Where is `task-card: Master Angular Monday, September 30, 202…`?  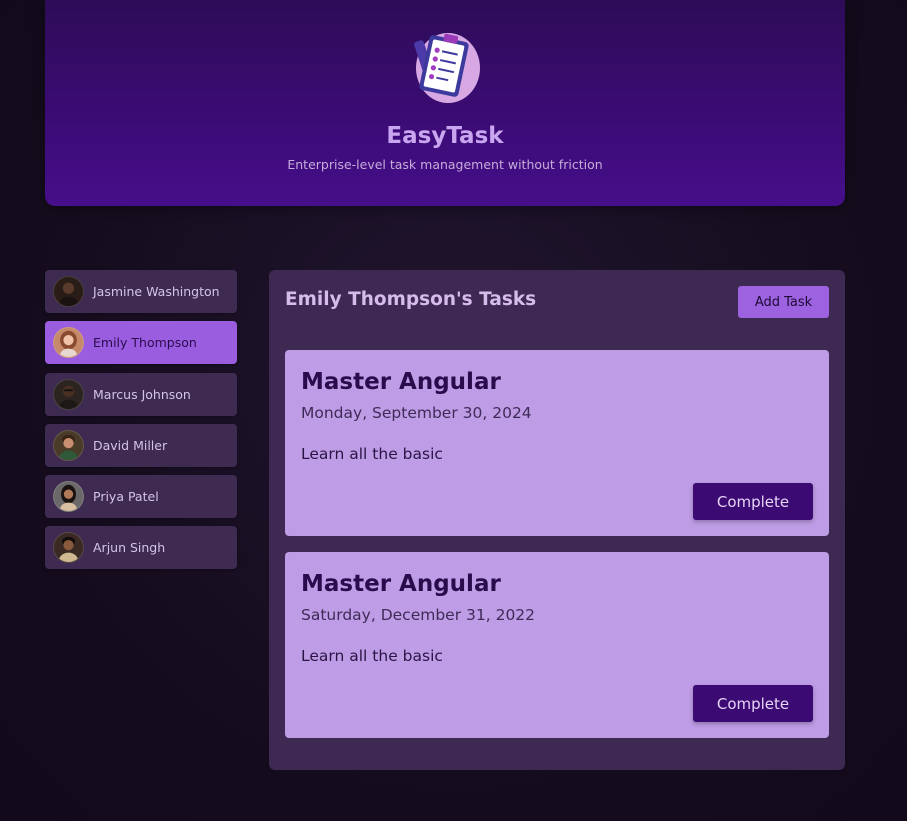 task-card: Master Angular Monday, September 30, 202… is located at coordinates (557, 443).